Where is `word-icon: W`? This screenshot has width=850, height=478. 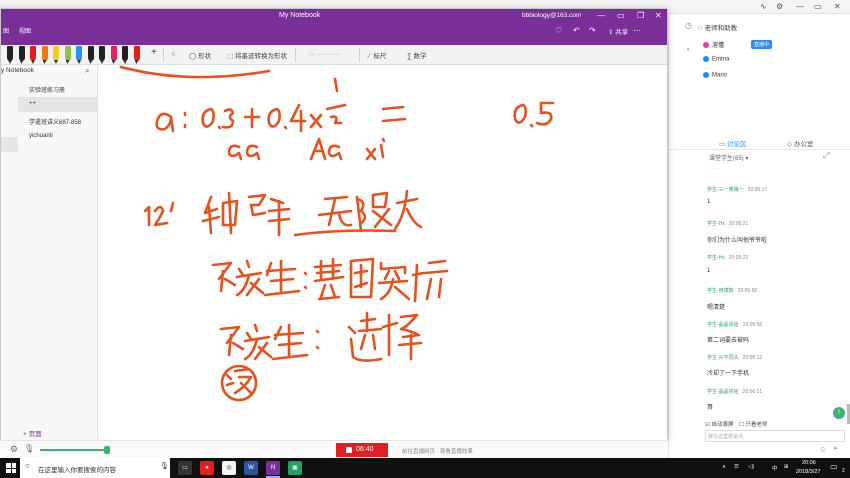 word-icon: W is located at coordinates (251, 468).